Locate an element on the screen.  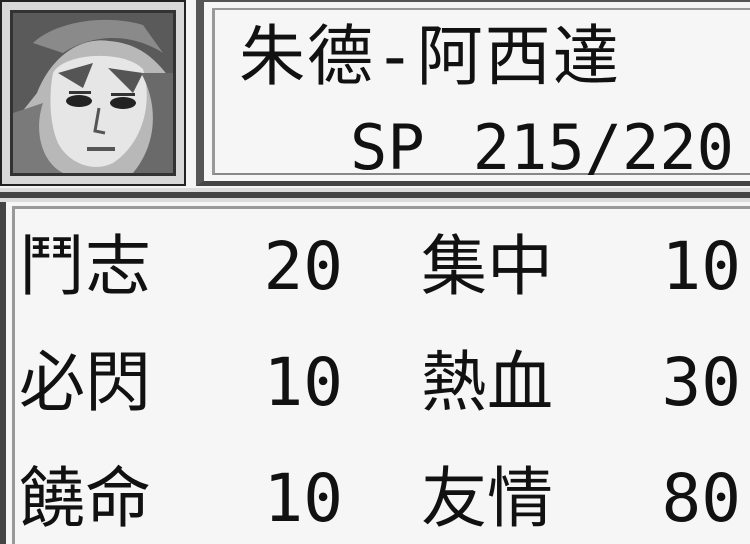
spirit-command-cost: 20 is located at coordinates (303, 266).